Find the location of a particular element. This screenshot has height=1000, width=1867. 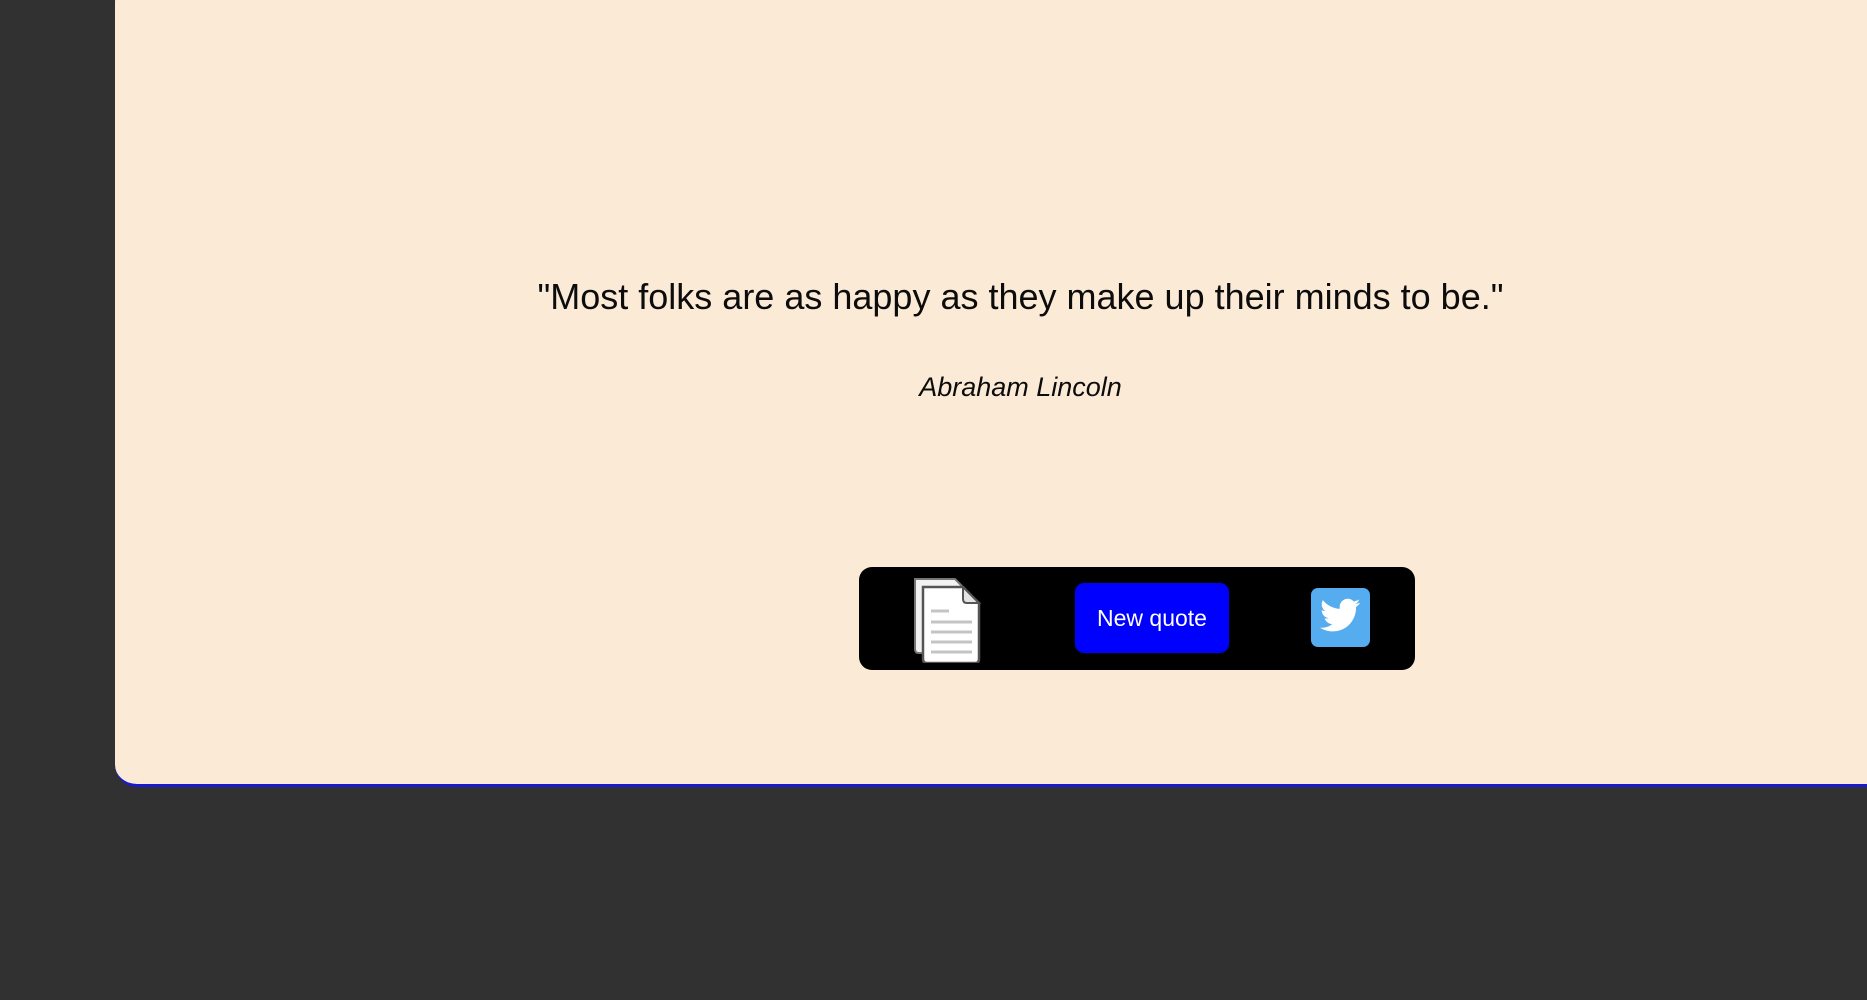

copy-button is located at coordinates (948, 620).